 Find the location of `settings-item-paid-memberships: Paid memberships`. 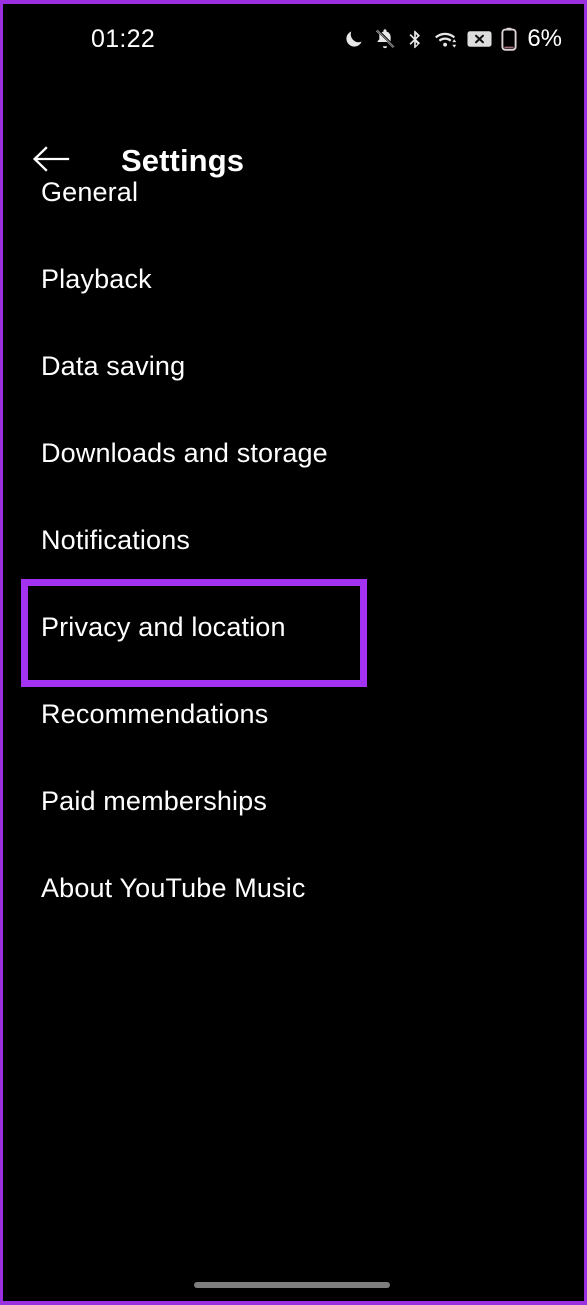

settings-item-paid-memberships: Paid memberships is located at coordinates (293, 801).